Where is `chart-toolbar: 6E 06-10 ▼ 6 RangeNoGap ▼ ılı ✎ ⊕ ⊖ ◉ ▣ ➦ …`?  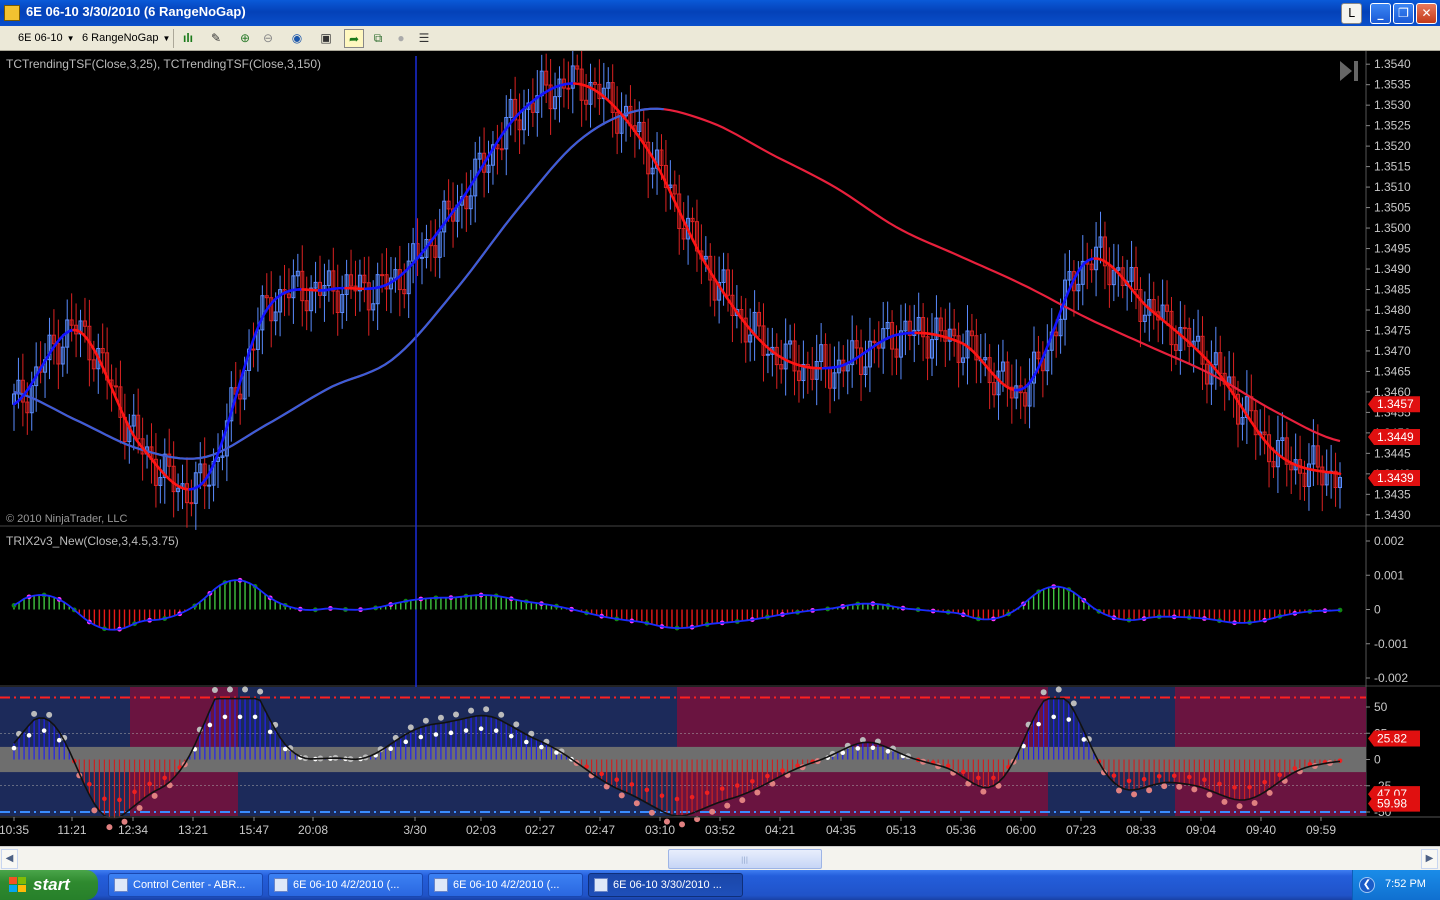 chart-toolbar: 6E 06-10 ▼ 6 RangeNoGap ▼ ılı ✎ ⊕ ⊖ ◉ ▣ ➦ … is located at coordinates (720, 38).